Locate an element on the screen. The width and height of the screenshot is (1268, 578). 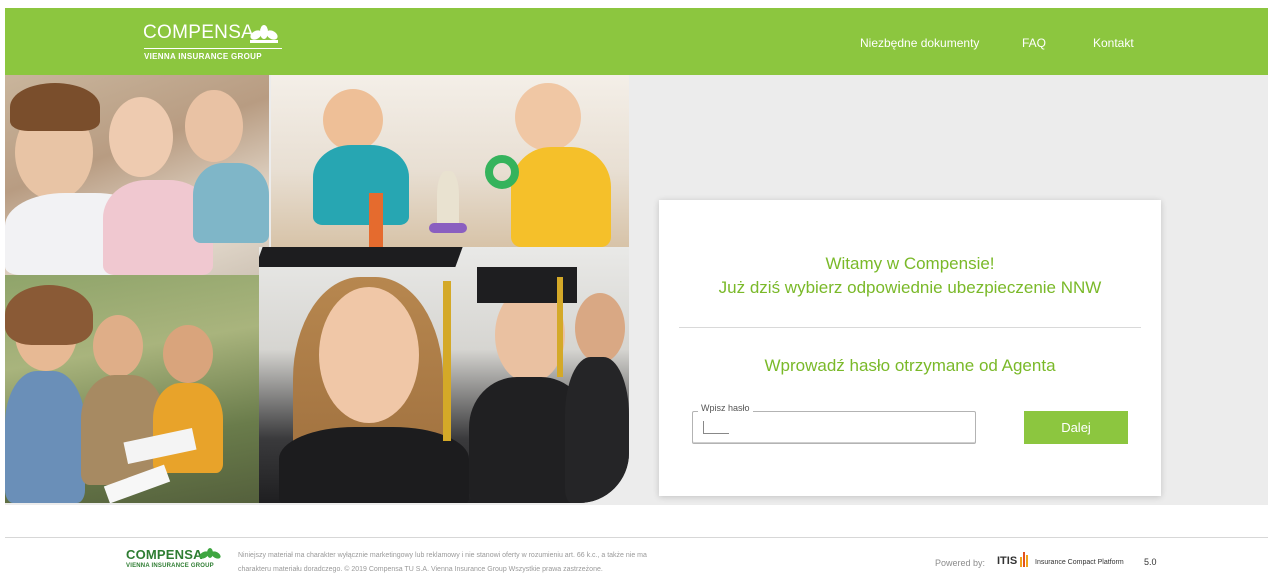
footer-compensa-logo: COMPENSA VIENNA INSURANCE GROUP is located at coordinates (173, 558).